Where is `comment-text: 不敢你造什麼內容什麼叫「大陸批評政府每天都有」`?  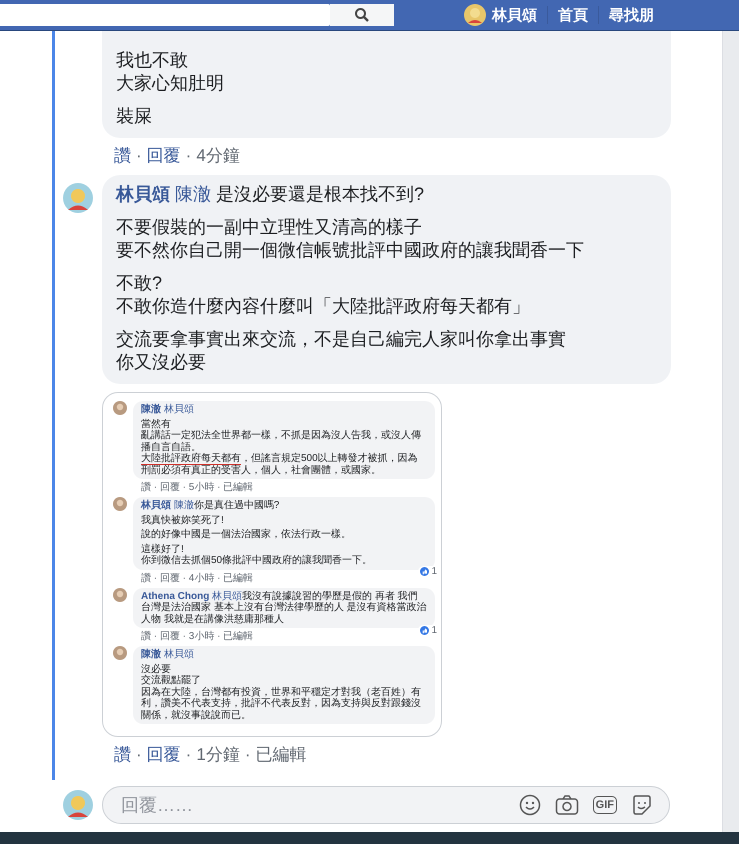 comment-text: 不敢你造什麼內容什麼叫「大陸批評政府每天都有」 is located at coordinates (323, 306).